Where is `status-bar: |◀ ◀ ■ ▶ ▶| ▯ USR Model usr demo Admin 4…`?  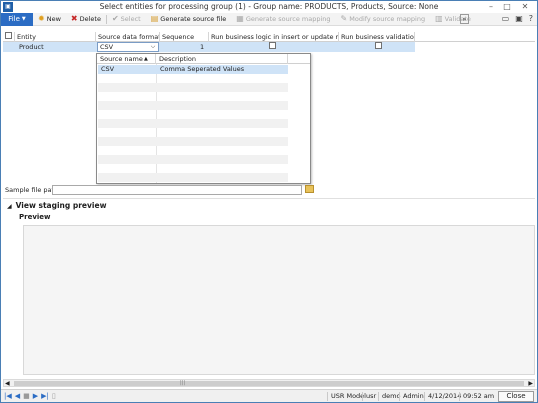 status-bar: |◀ ◀ ■ ▶ ▶| ▯ USR Model usr demo Admin 4… is located at coordinates (269, 395).